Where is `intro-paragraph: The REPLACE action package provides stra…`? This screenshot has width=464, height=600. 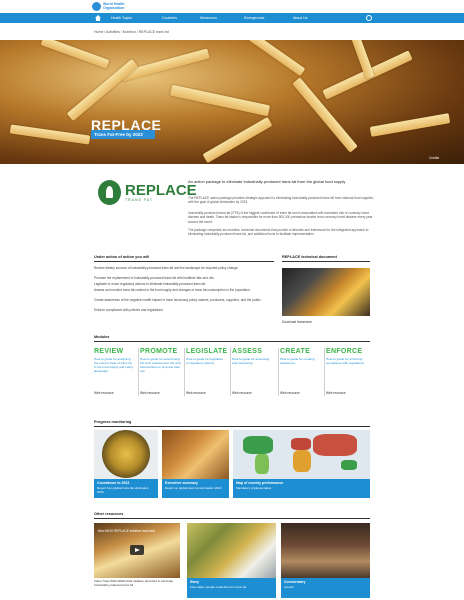
intro-paragraph: The REPLACE action package provides stra… is located at coordinates (281, 200).